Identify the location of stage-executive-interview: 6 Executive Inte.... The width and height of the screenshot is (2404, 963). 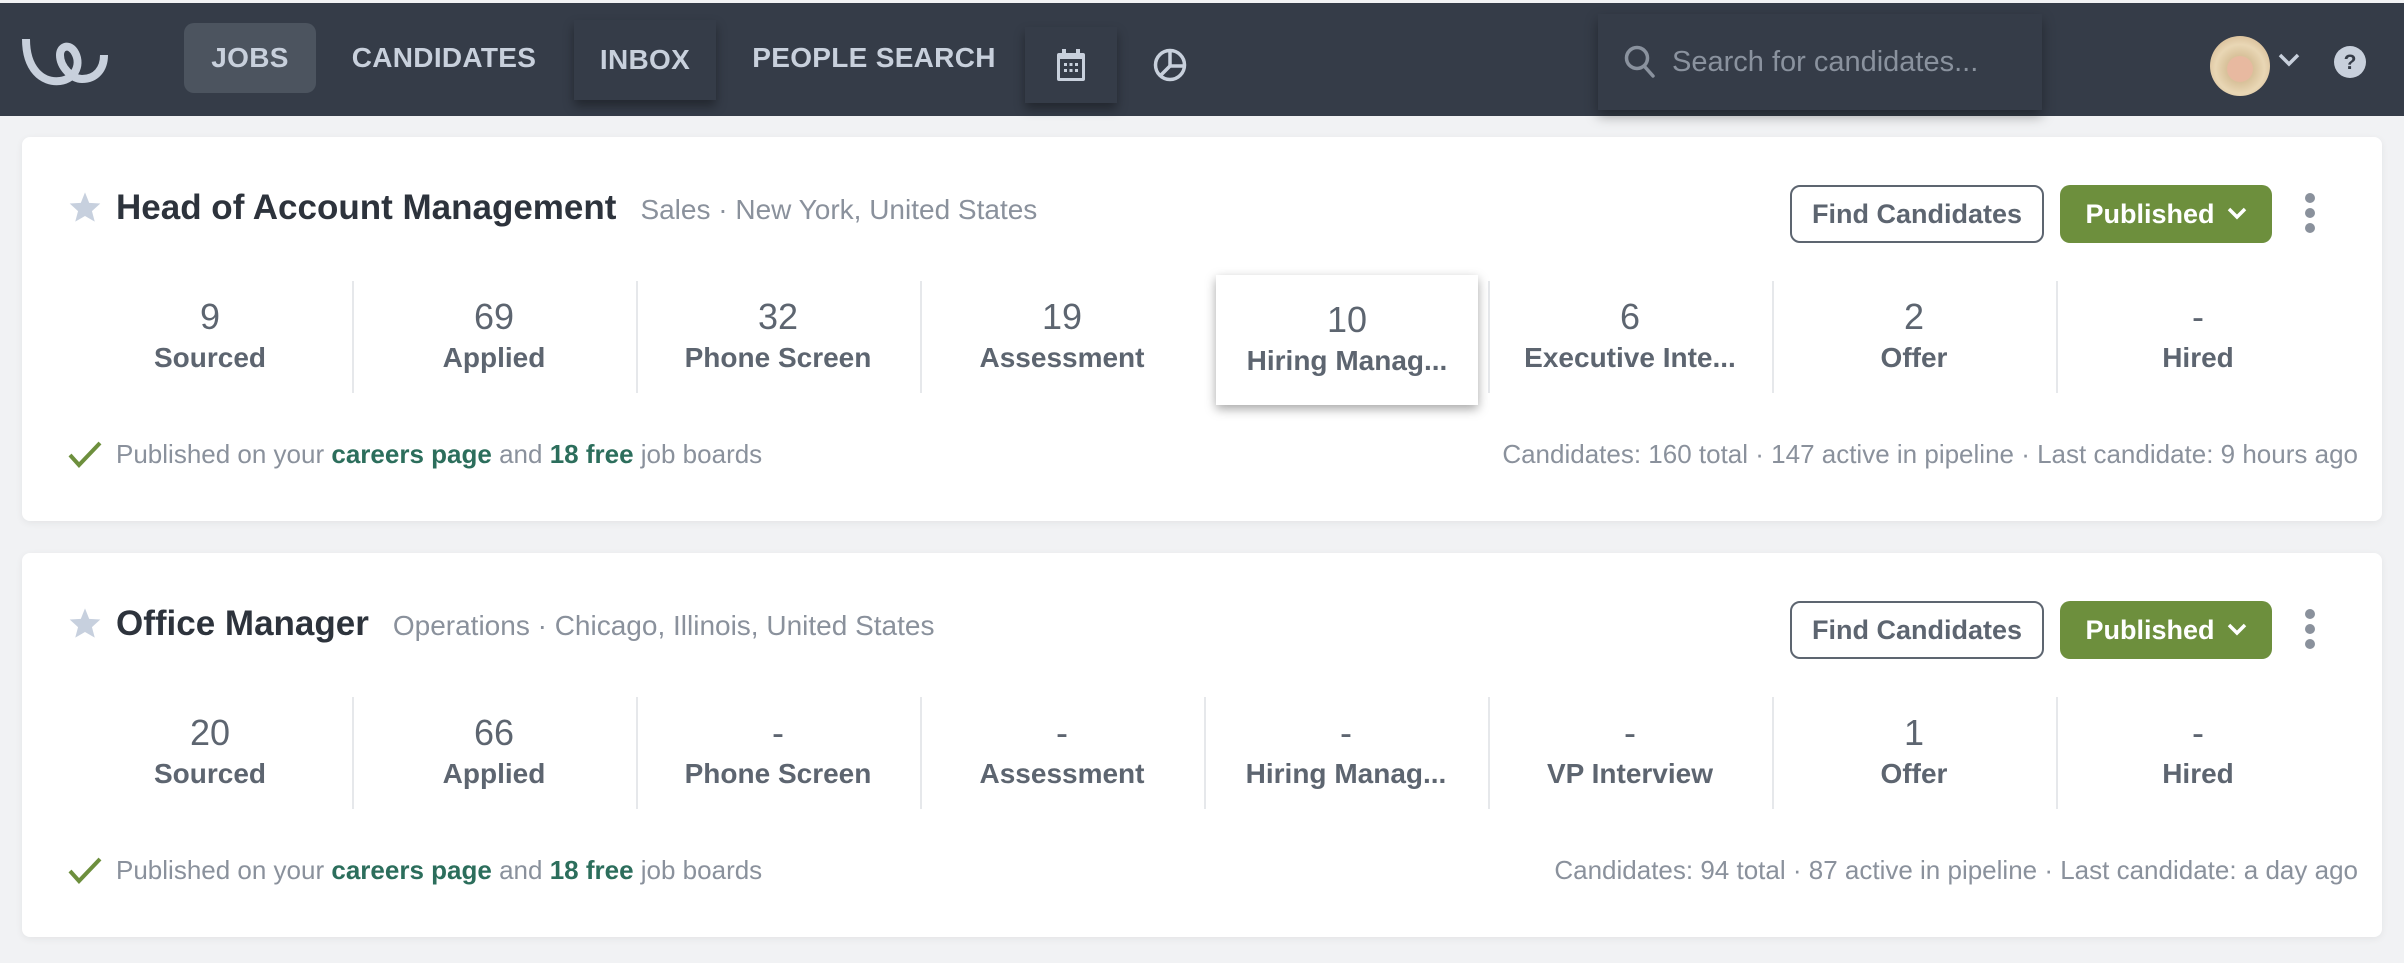
(1630, 337).